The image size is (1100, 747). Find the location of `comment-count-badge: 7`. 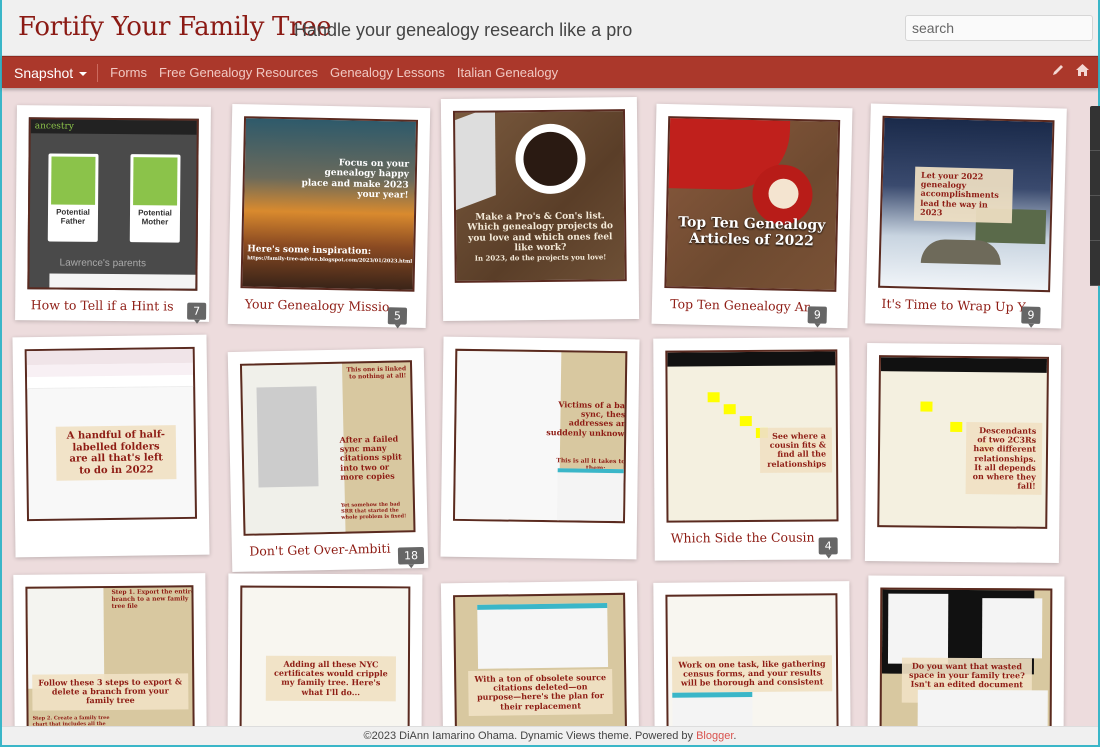

comment-count-badge: 7 is located at coordinates (197, 311).